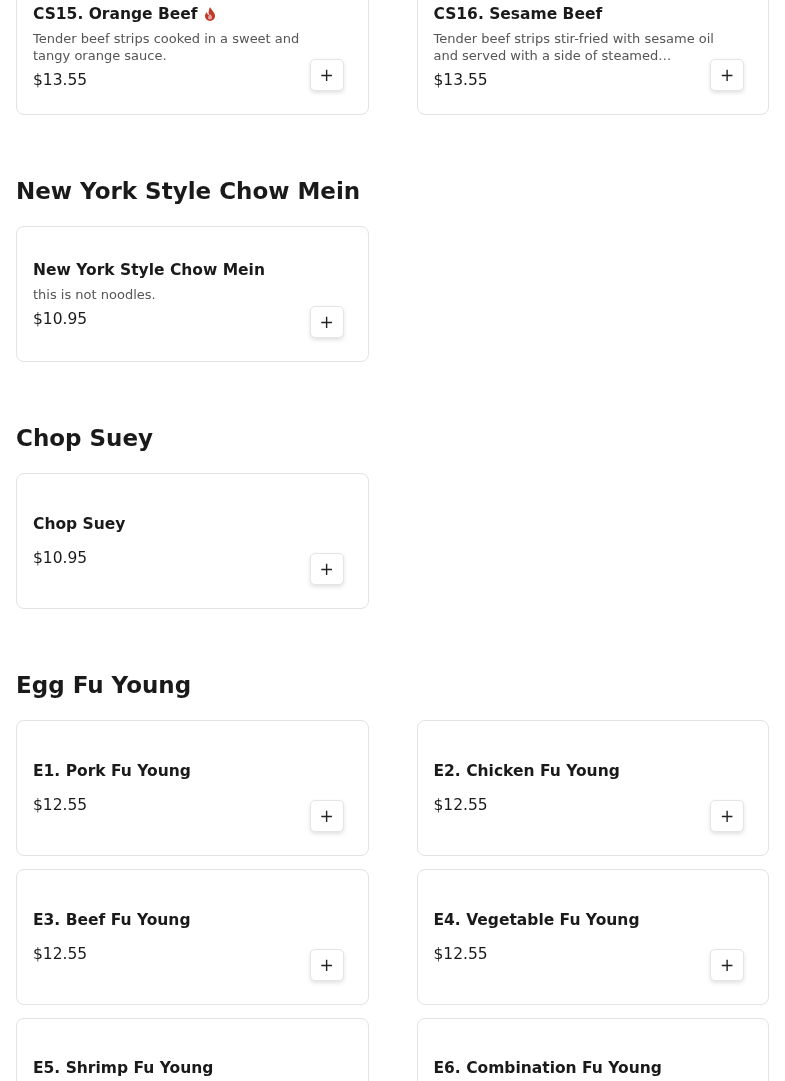 The image size is (785, 1081). Describe the element at coordinates (592, 937) in the screenshot. I see `menu-item-card: E4. Vegetable Fu Young $12.55 +` at that location.